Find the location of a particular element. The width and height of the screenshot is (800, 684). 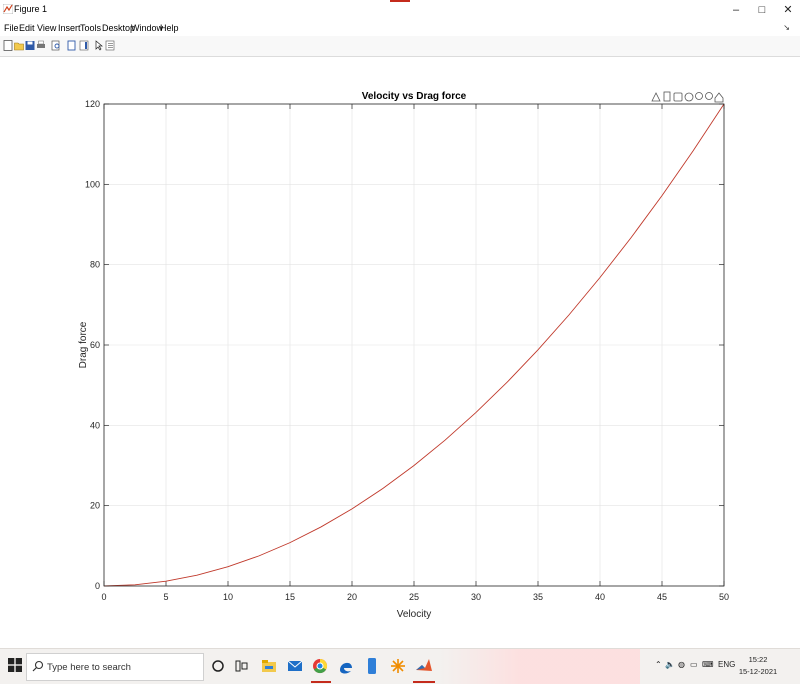

open-file-icon is located at coordinates (19, 45).